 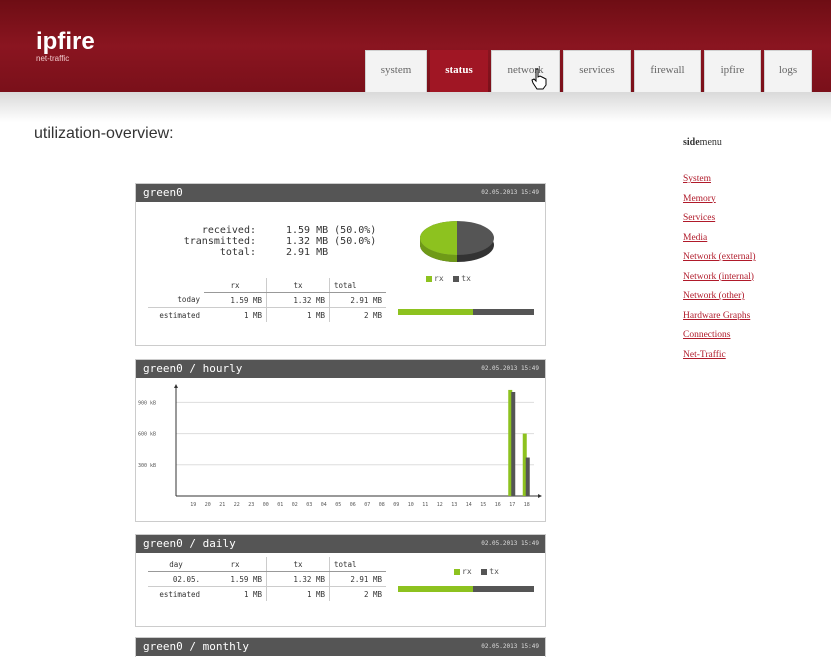 I want to click on tab-status: status, so click(x=459, y=71).